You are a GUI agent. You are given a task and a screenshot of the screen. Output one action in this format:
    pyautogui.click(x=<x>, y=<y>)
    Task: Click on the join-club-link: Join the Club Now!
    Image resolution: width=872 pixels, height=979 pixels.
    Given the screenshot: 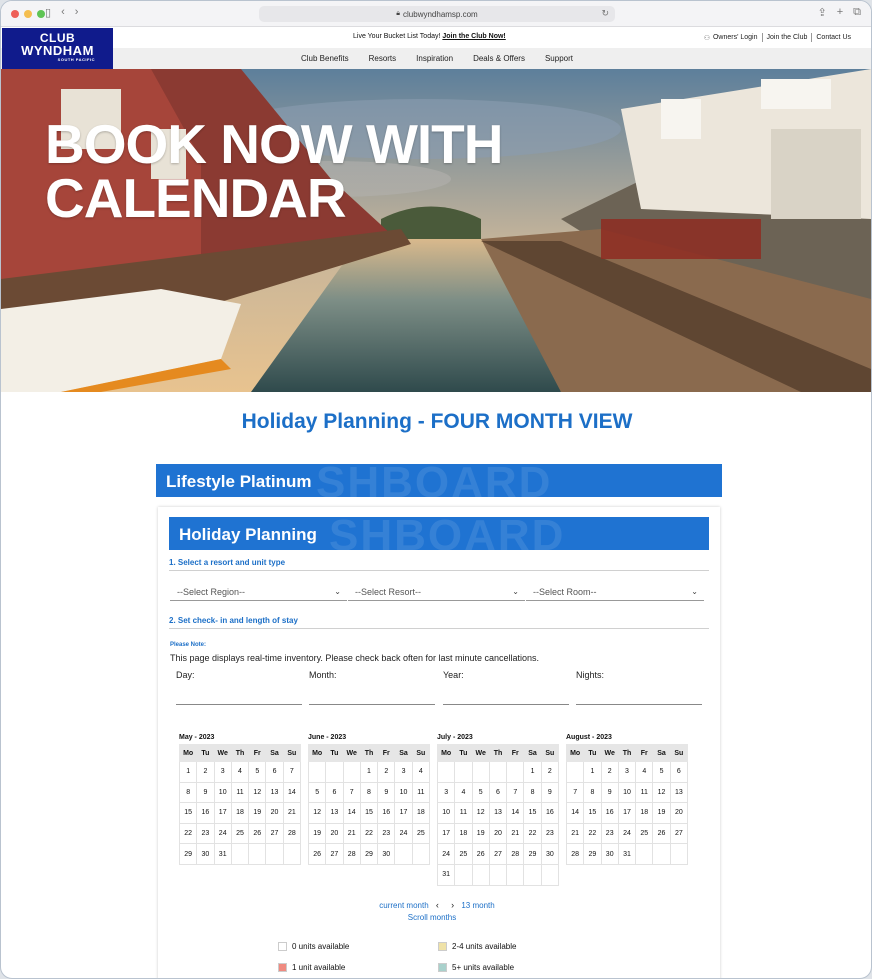 What is the action you would take?
    pyautogui.click(x=473, y=36)
    